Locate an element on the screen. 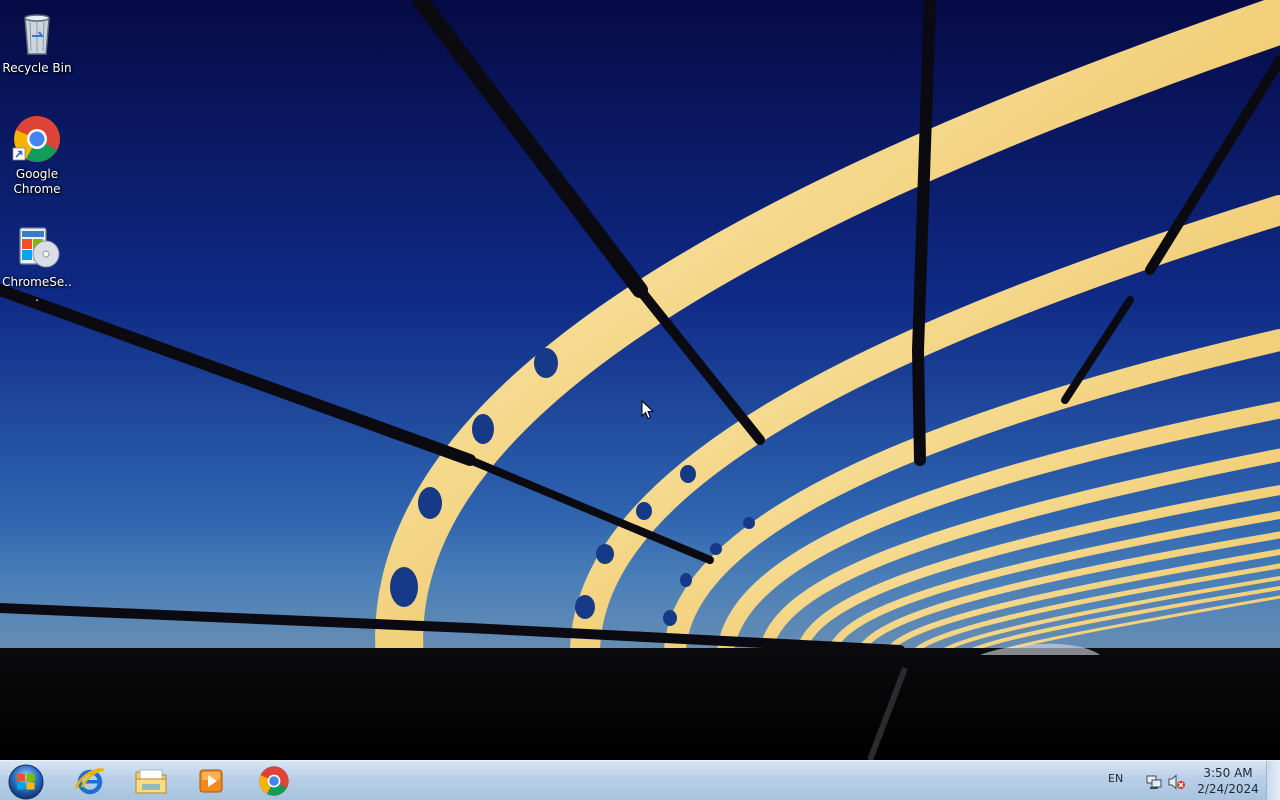  mouse-cursor is located at coordinates (648, 411).